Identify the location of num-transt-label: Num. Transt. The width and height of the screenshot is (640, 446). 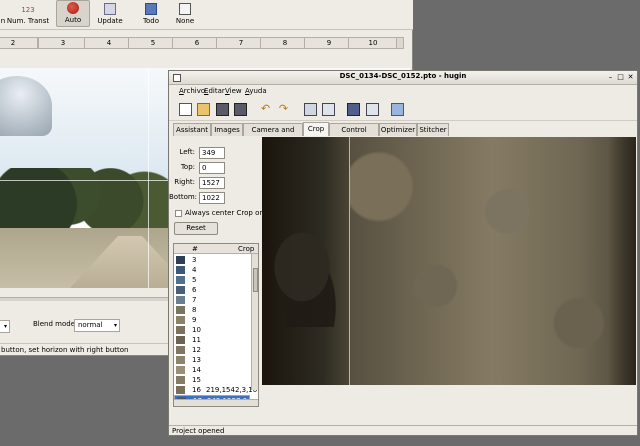
(28, 21).